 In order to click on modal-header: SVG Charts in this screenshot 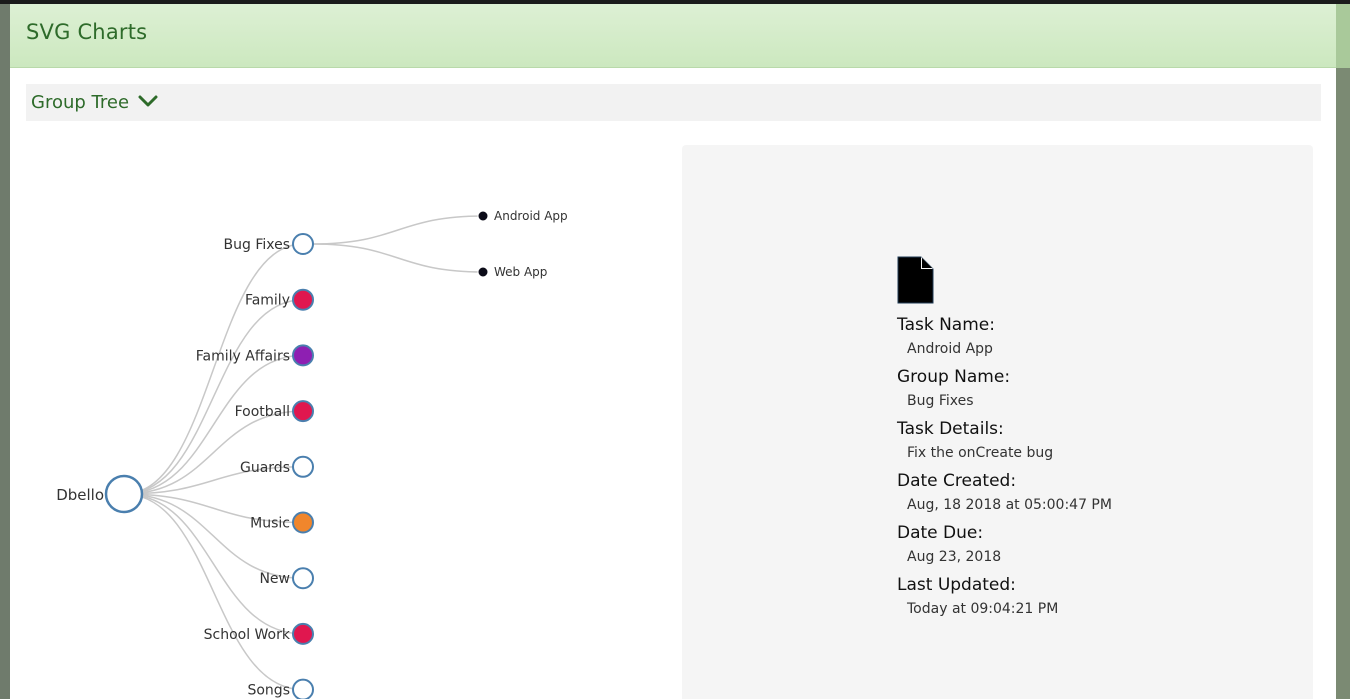, I will do `click(673, 36)`.